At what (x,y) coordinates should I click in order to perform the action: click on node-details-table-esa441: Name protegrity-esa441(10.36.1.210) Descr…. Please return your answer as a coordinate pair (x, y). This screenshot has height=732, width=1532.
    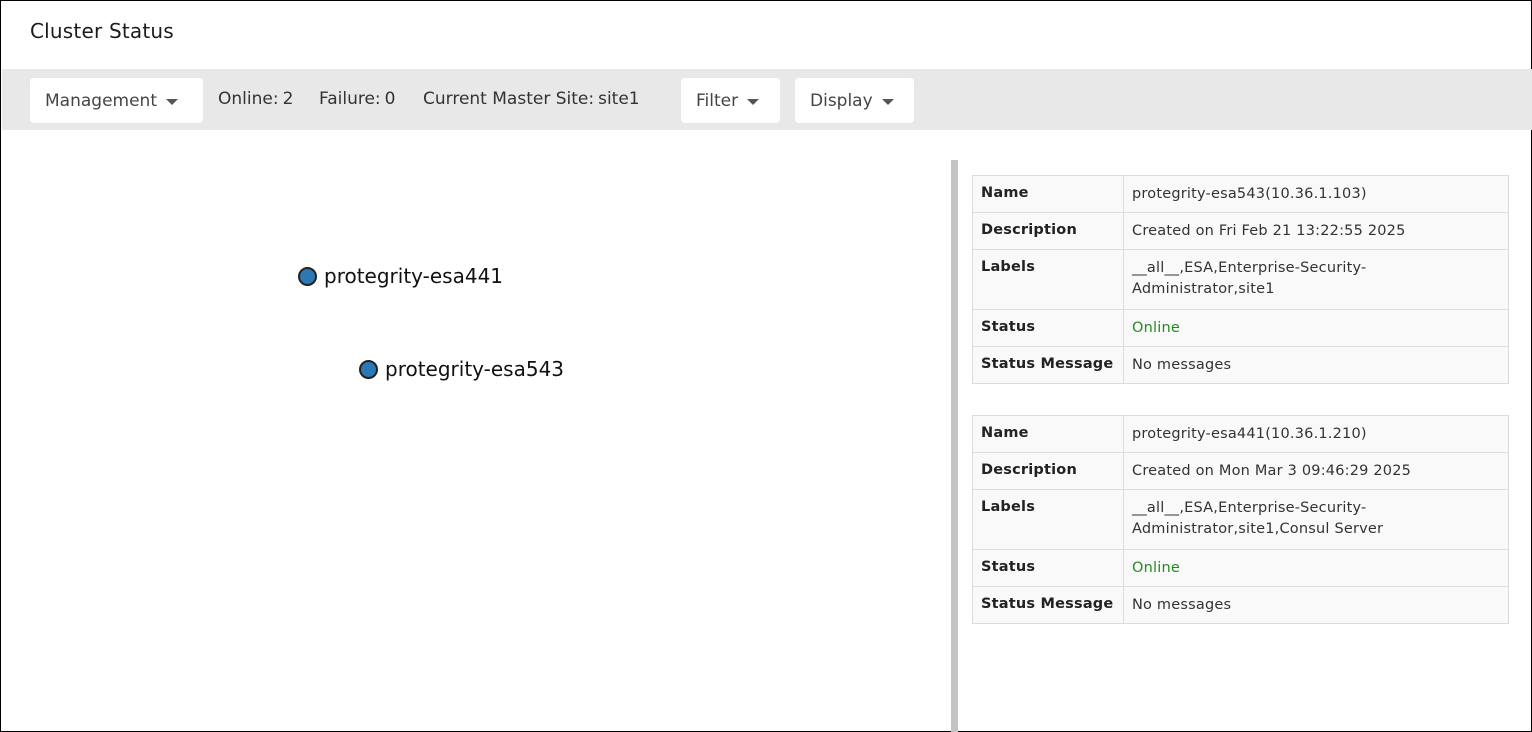
    Looking at the image, I should click on (1240, 519).